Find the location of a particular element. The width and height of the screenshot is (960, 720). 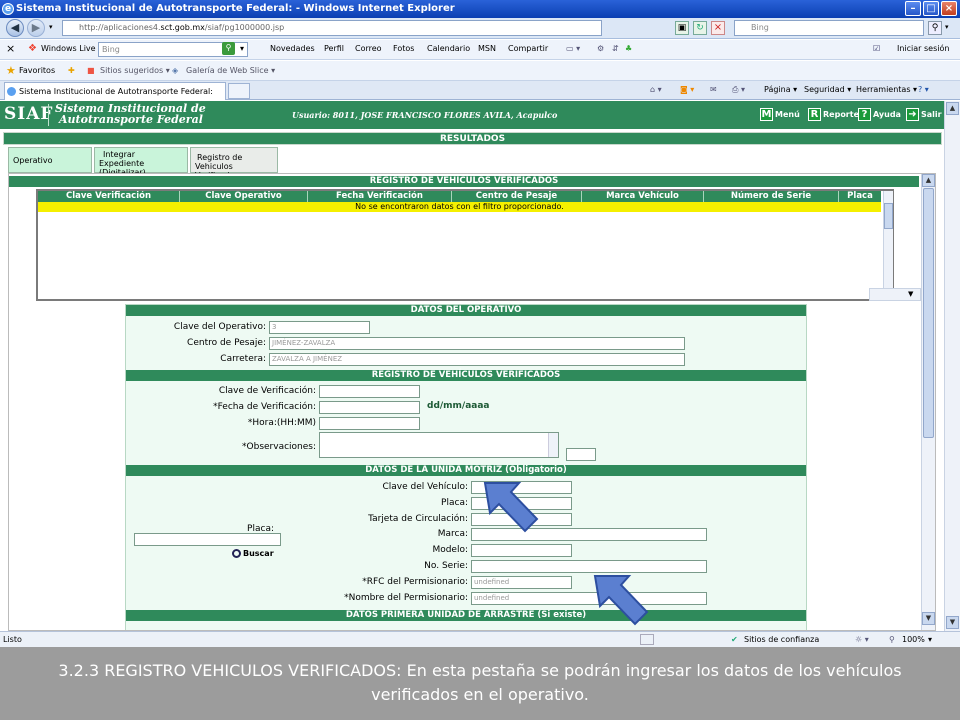

wl-link-compartir: Compartir is located at coordinates (528, 49).